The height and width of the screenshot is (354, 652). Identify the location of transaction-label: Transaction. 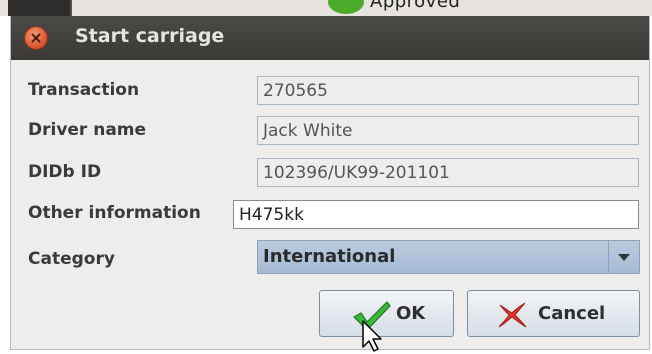
(84, 90).